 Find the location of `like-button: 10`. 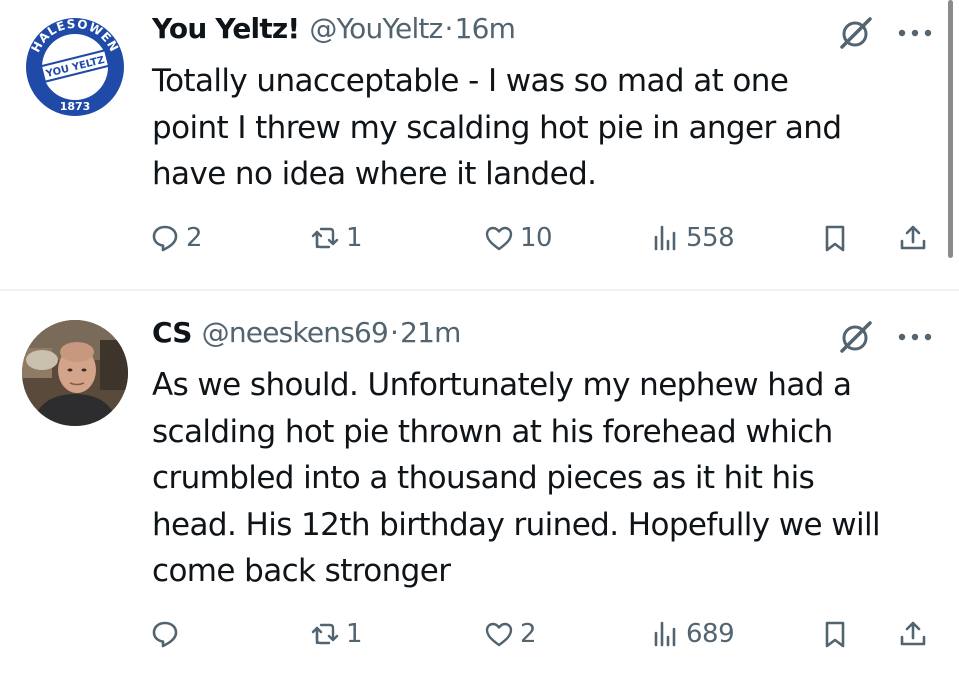

like-button: 10 is located at coordinates (518, 238).